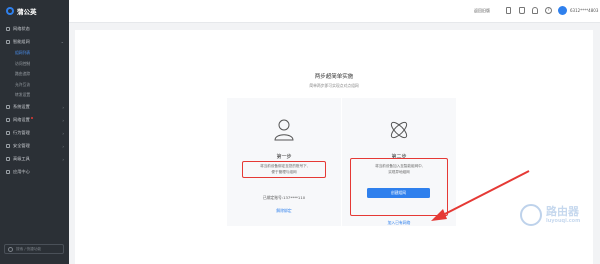 This screenshot has width=600, height=264. What do you see at coordinates (398, 193) in the screenshot?
I see `create-network-button: 创建组网` at bounding box center [398, 193].